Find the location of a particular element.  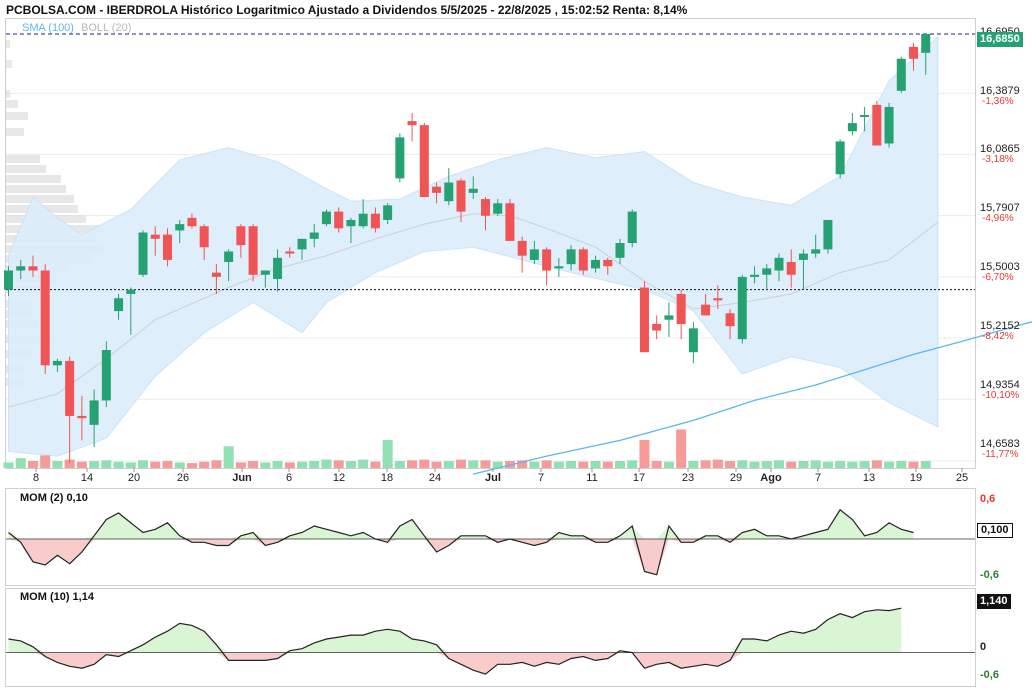

mom2-tick-bottom: -0,6 is located at coordinates (989, 575).